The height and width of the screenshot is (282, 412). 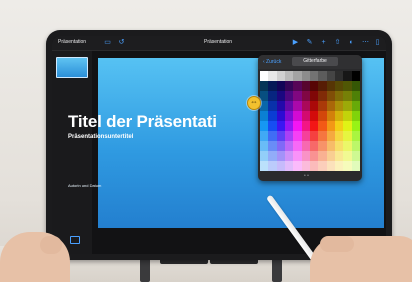 What do you see at coordinates (100, 137) in the screenshot?
I see `slide-subtitle: Präsentationsuntertitel` at bounding box center [100, 137].